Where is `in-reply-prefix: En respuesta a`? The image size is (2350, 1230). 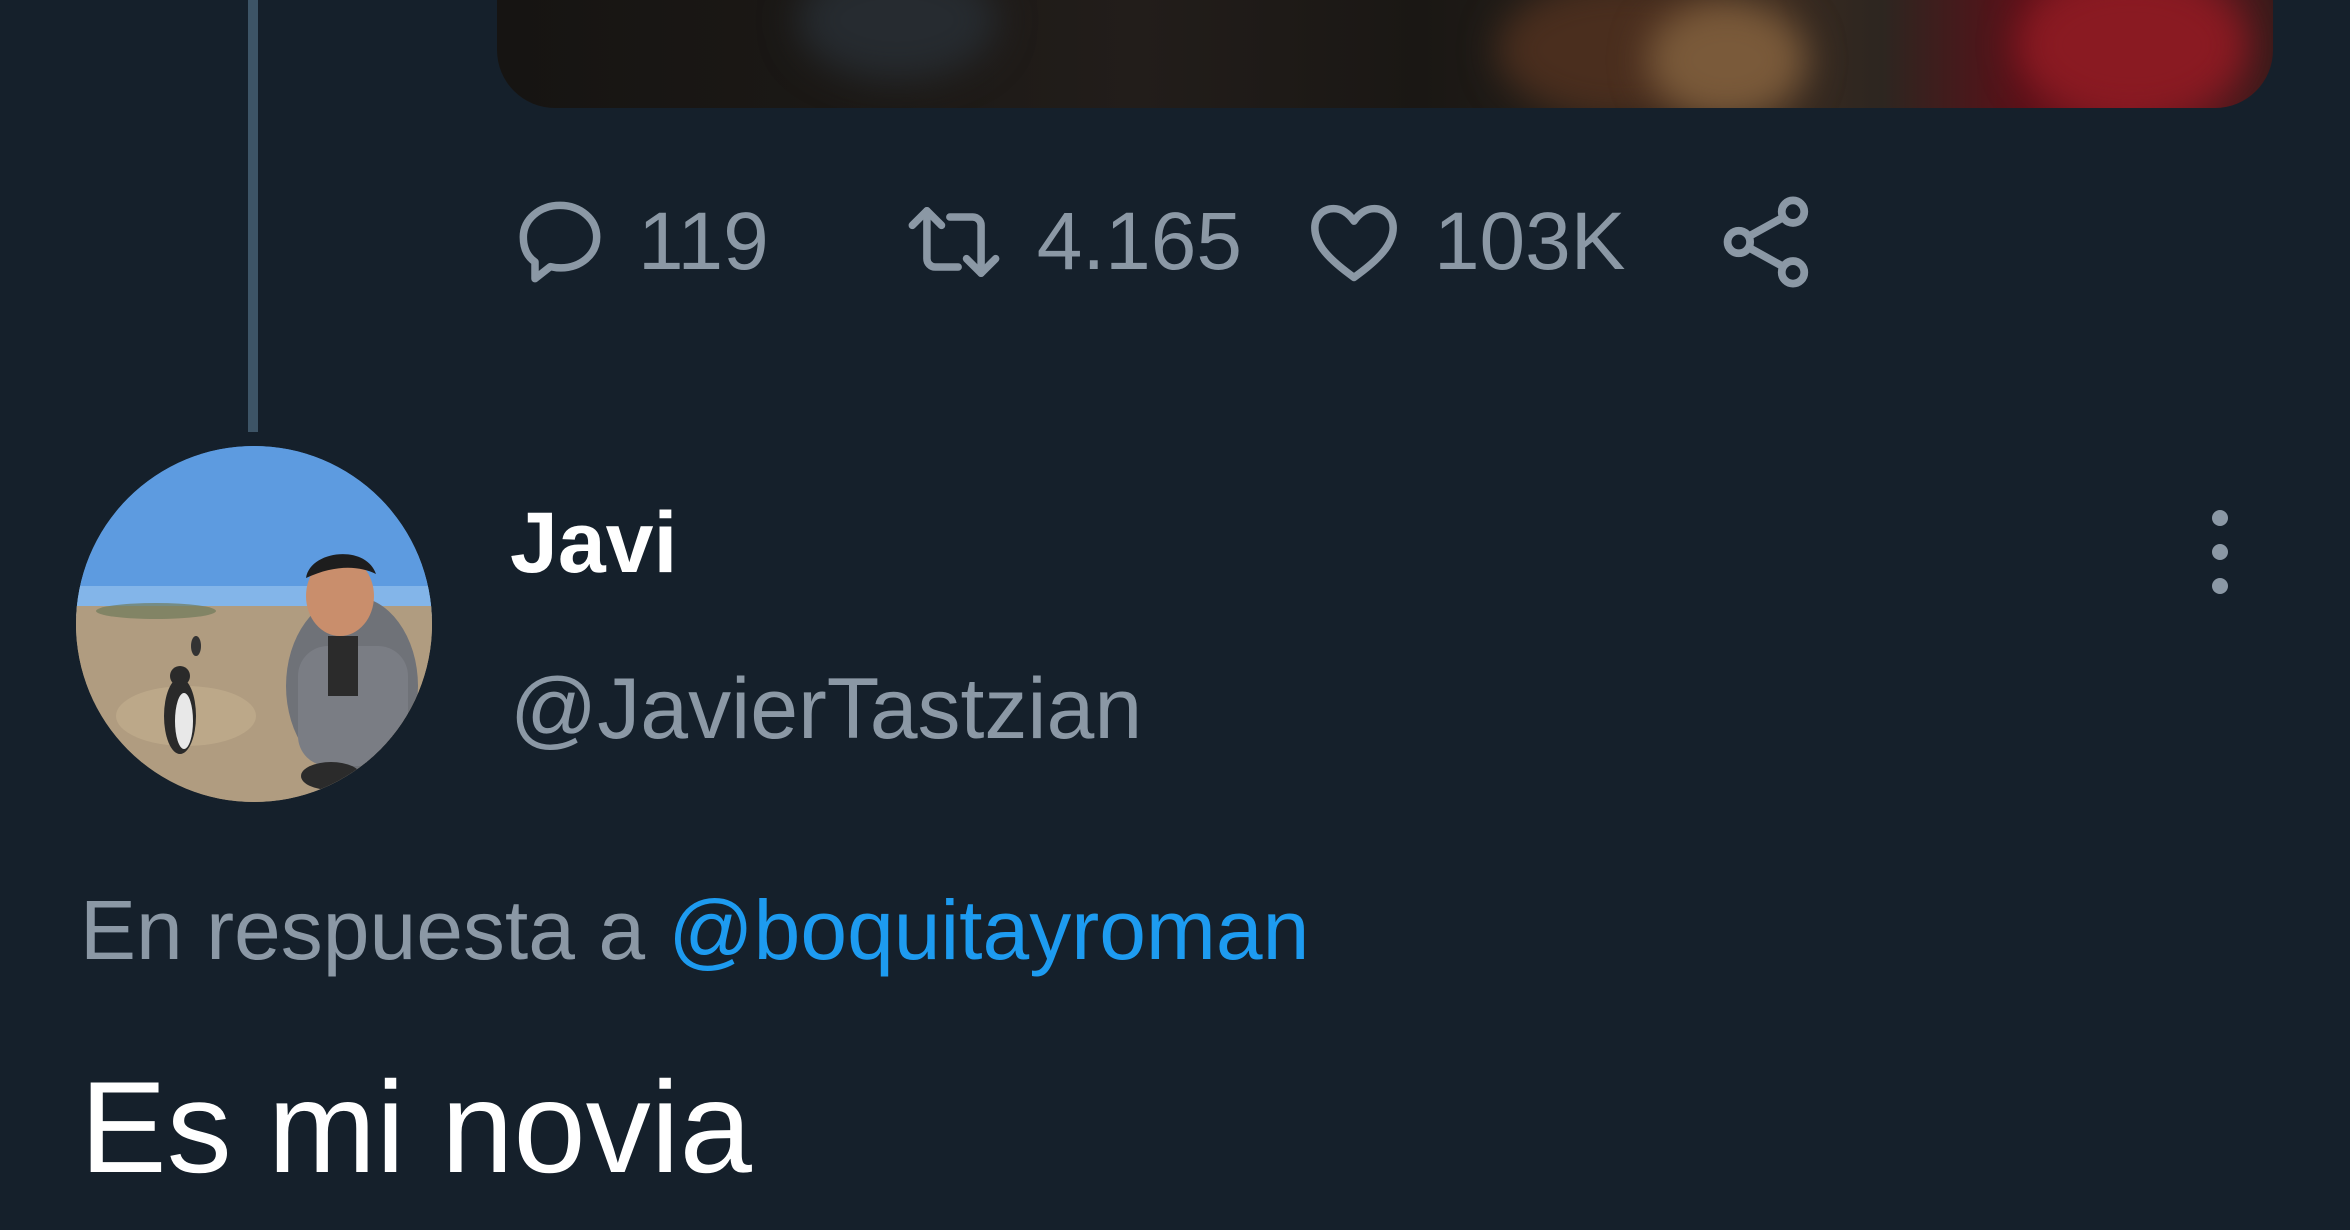
in-reply-prefix: En respuesta a is located at coordinates (363, 930).